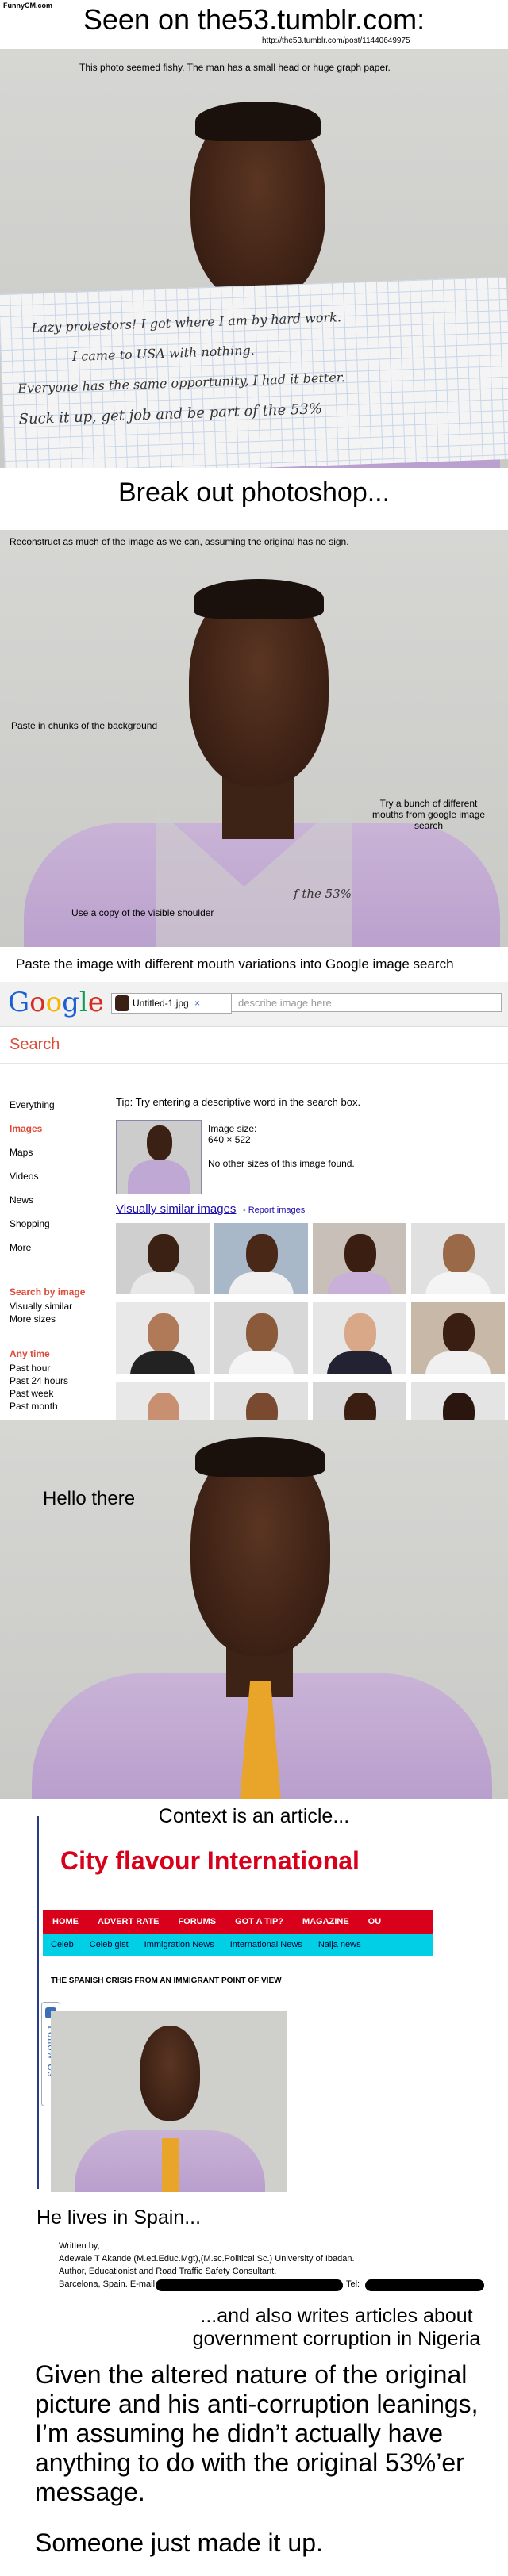  Describe the element at coordinates (179, 2542) in the screenshot. I see `final-line: Someone just made it up.` at that location.